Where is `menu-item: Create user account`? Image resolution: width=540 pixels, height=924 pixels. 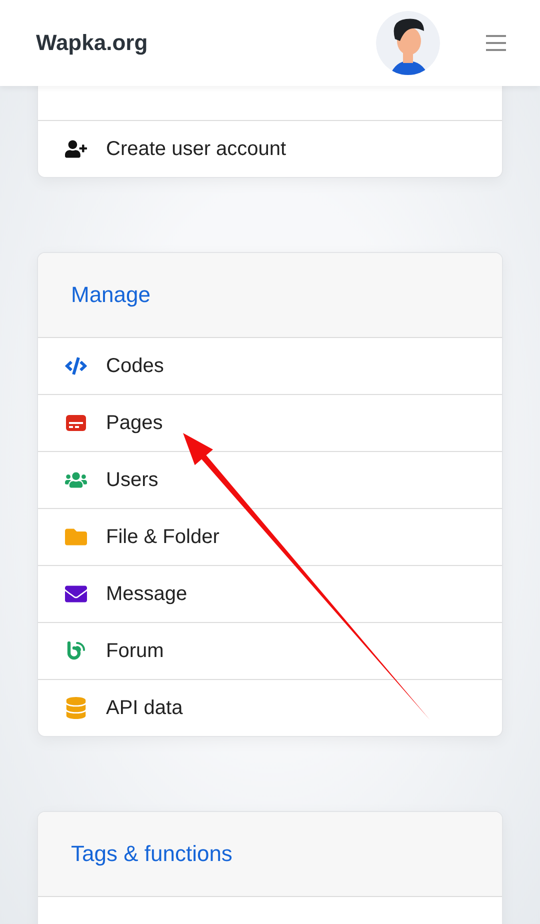
menu-item: Create user account is located at coordinates (270, 149).